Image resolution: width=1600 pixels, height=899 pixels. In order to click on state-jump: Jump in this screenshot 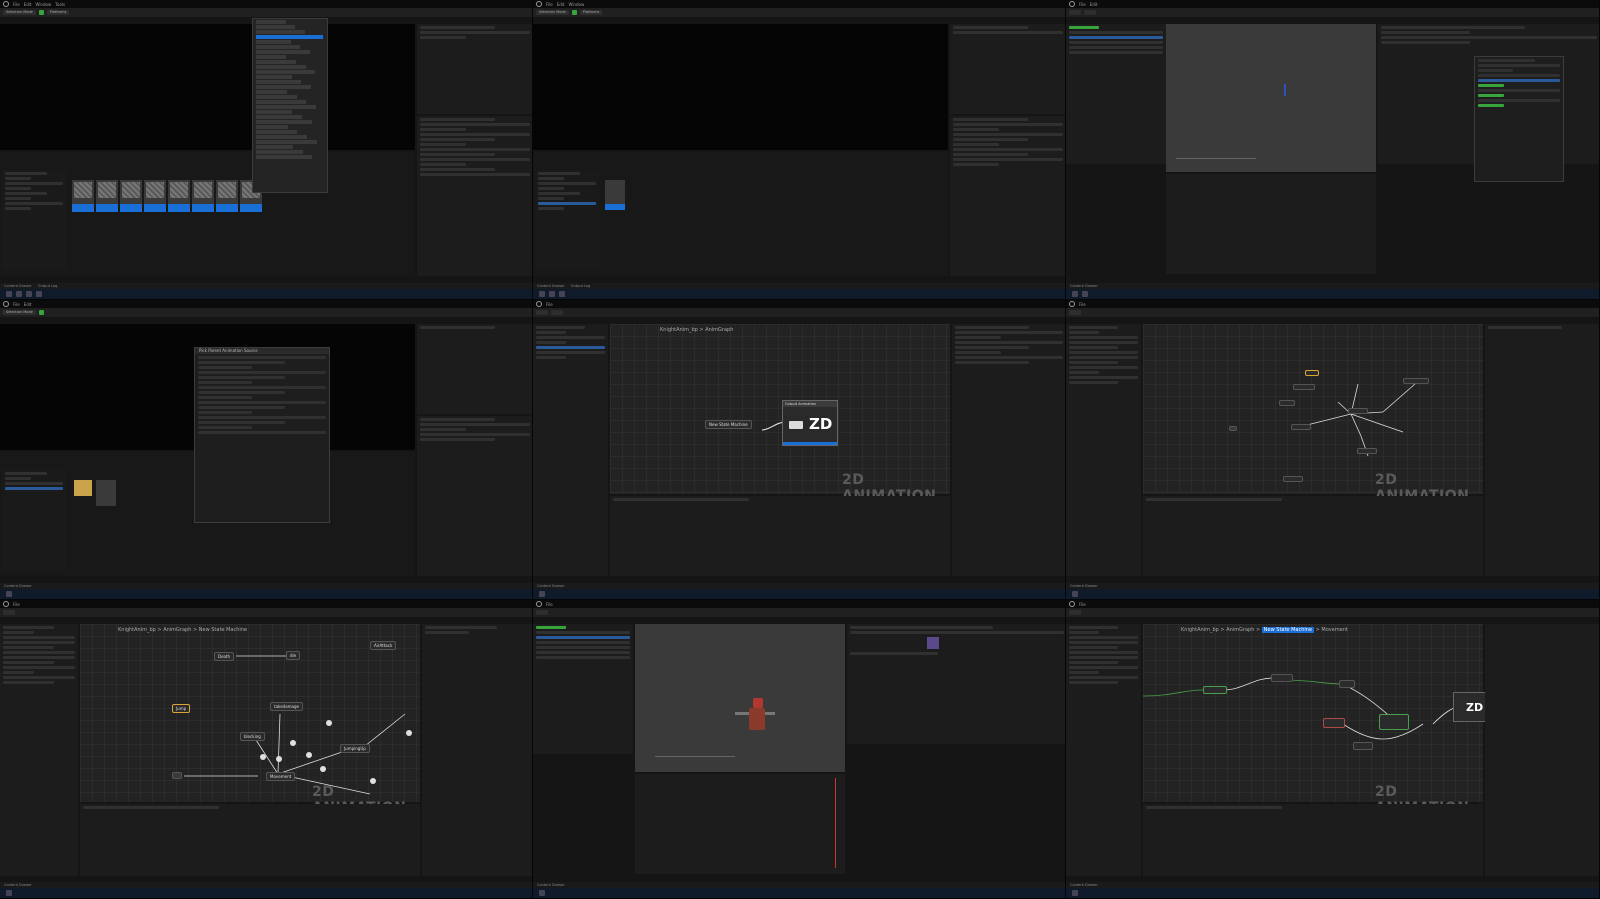, I will do `click(181, 708)`.